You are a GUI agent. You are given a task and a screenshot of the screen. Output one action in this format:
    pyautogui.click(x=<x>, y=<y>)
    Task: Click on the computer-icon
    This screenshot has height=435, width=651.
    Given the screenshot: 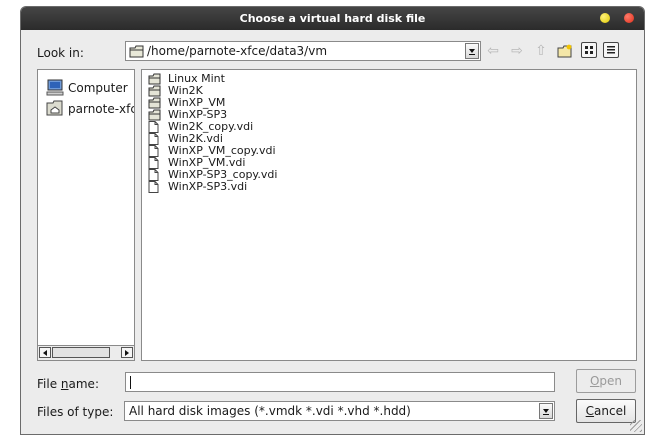 What is the action you would take?
    pyautogui.click(x=55, y=89)
    